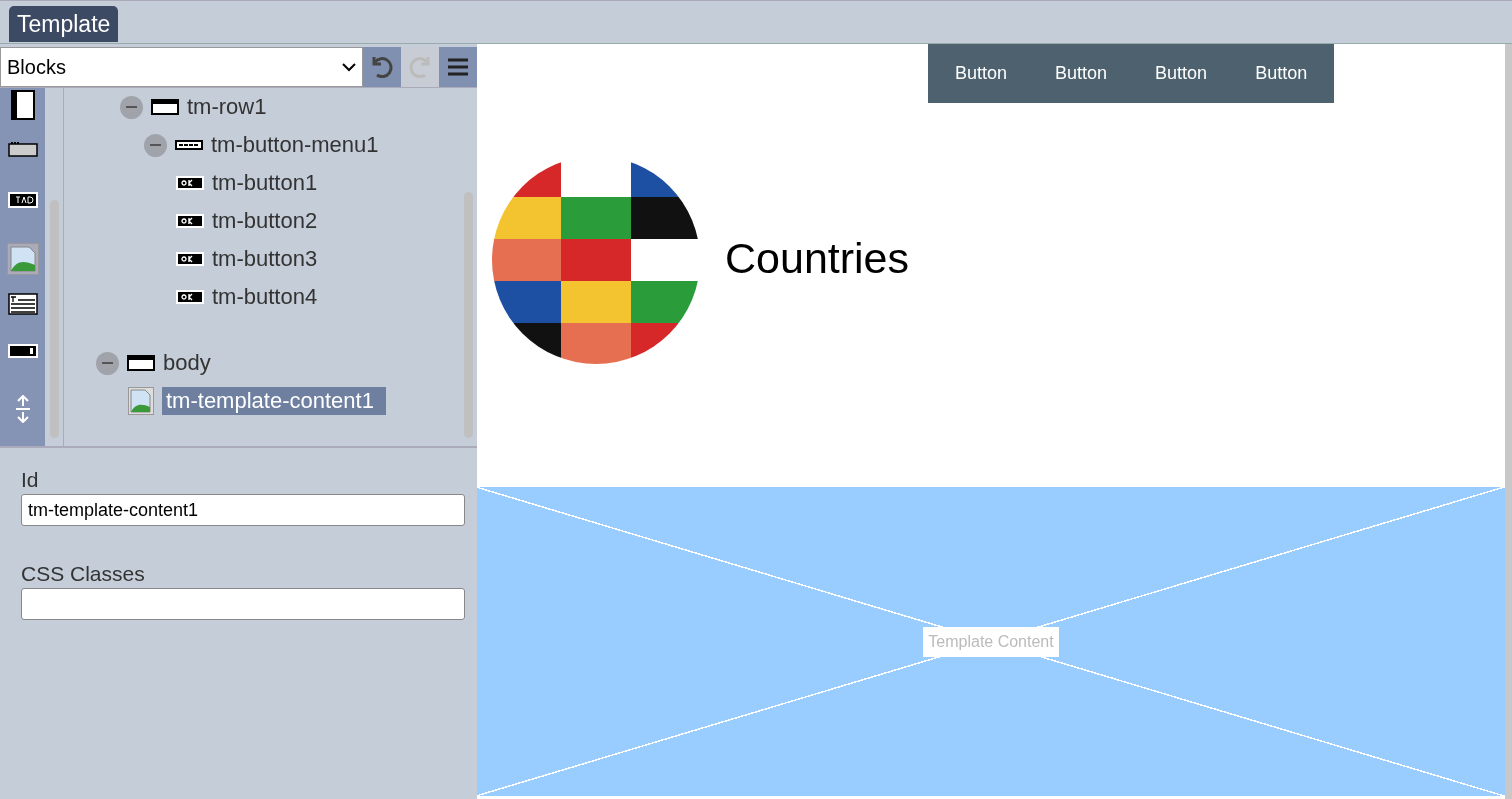  What do you see at coordinates (189, 145) in the screenshot?
I see `menu-bar-icon` at bounding box center [189, 145].